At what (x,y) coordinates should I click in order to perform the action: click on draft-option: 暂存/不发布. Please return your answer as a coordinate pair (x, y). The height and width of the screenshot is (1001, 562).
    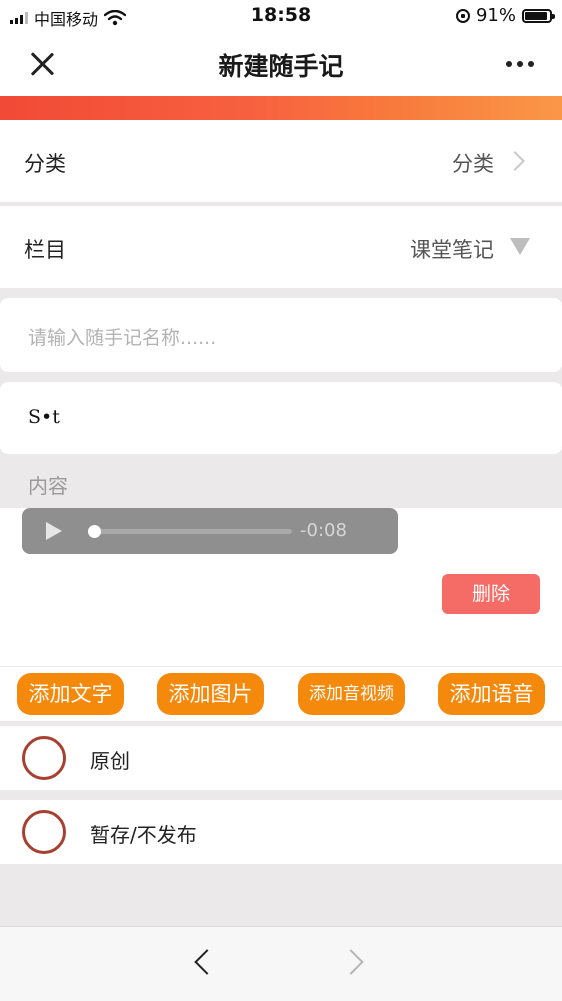
    Looking at the image, I should click on (281, 832).